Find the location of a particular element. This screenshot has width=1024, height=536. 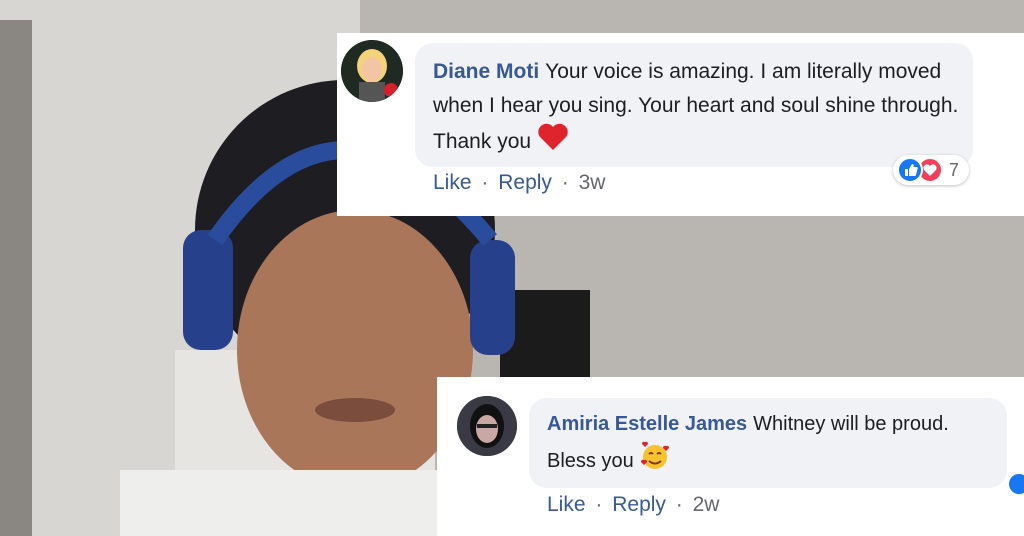

bitmoji-avatar-icon is located at coordinates (372, 71).